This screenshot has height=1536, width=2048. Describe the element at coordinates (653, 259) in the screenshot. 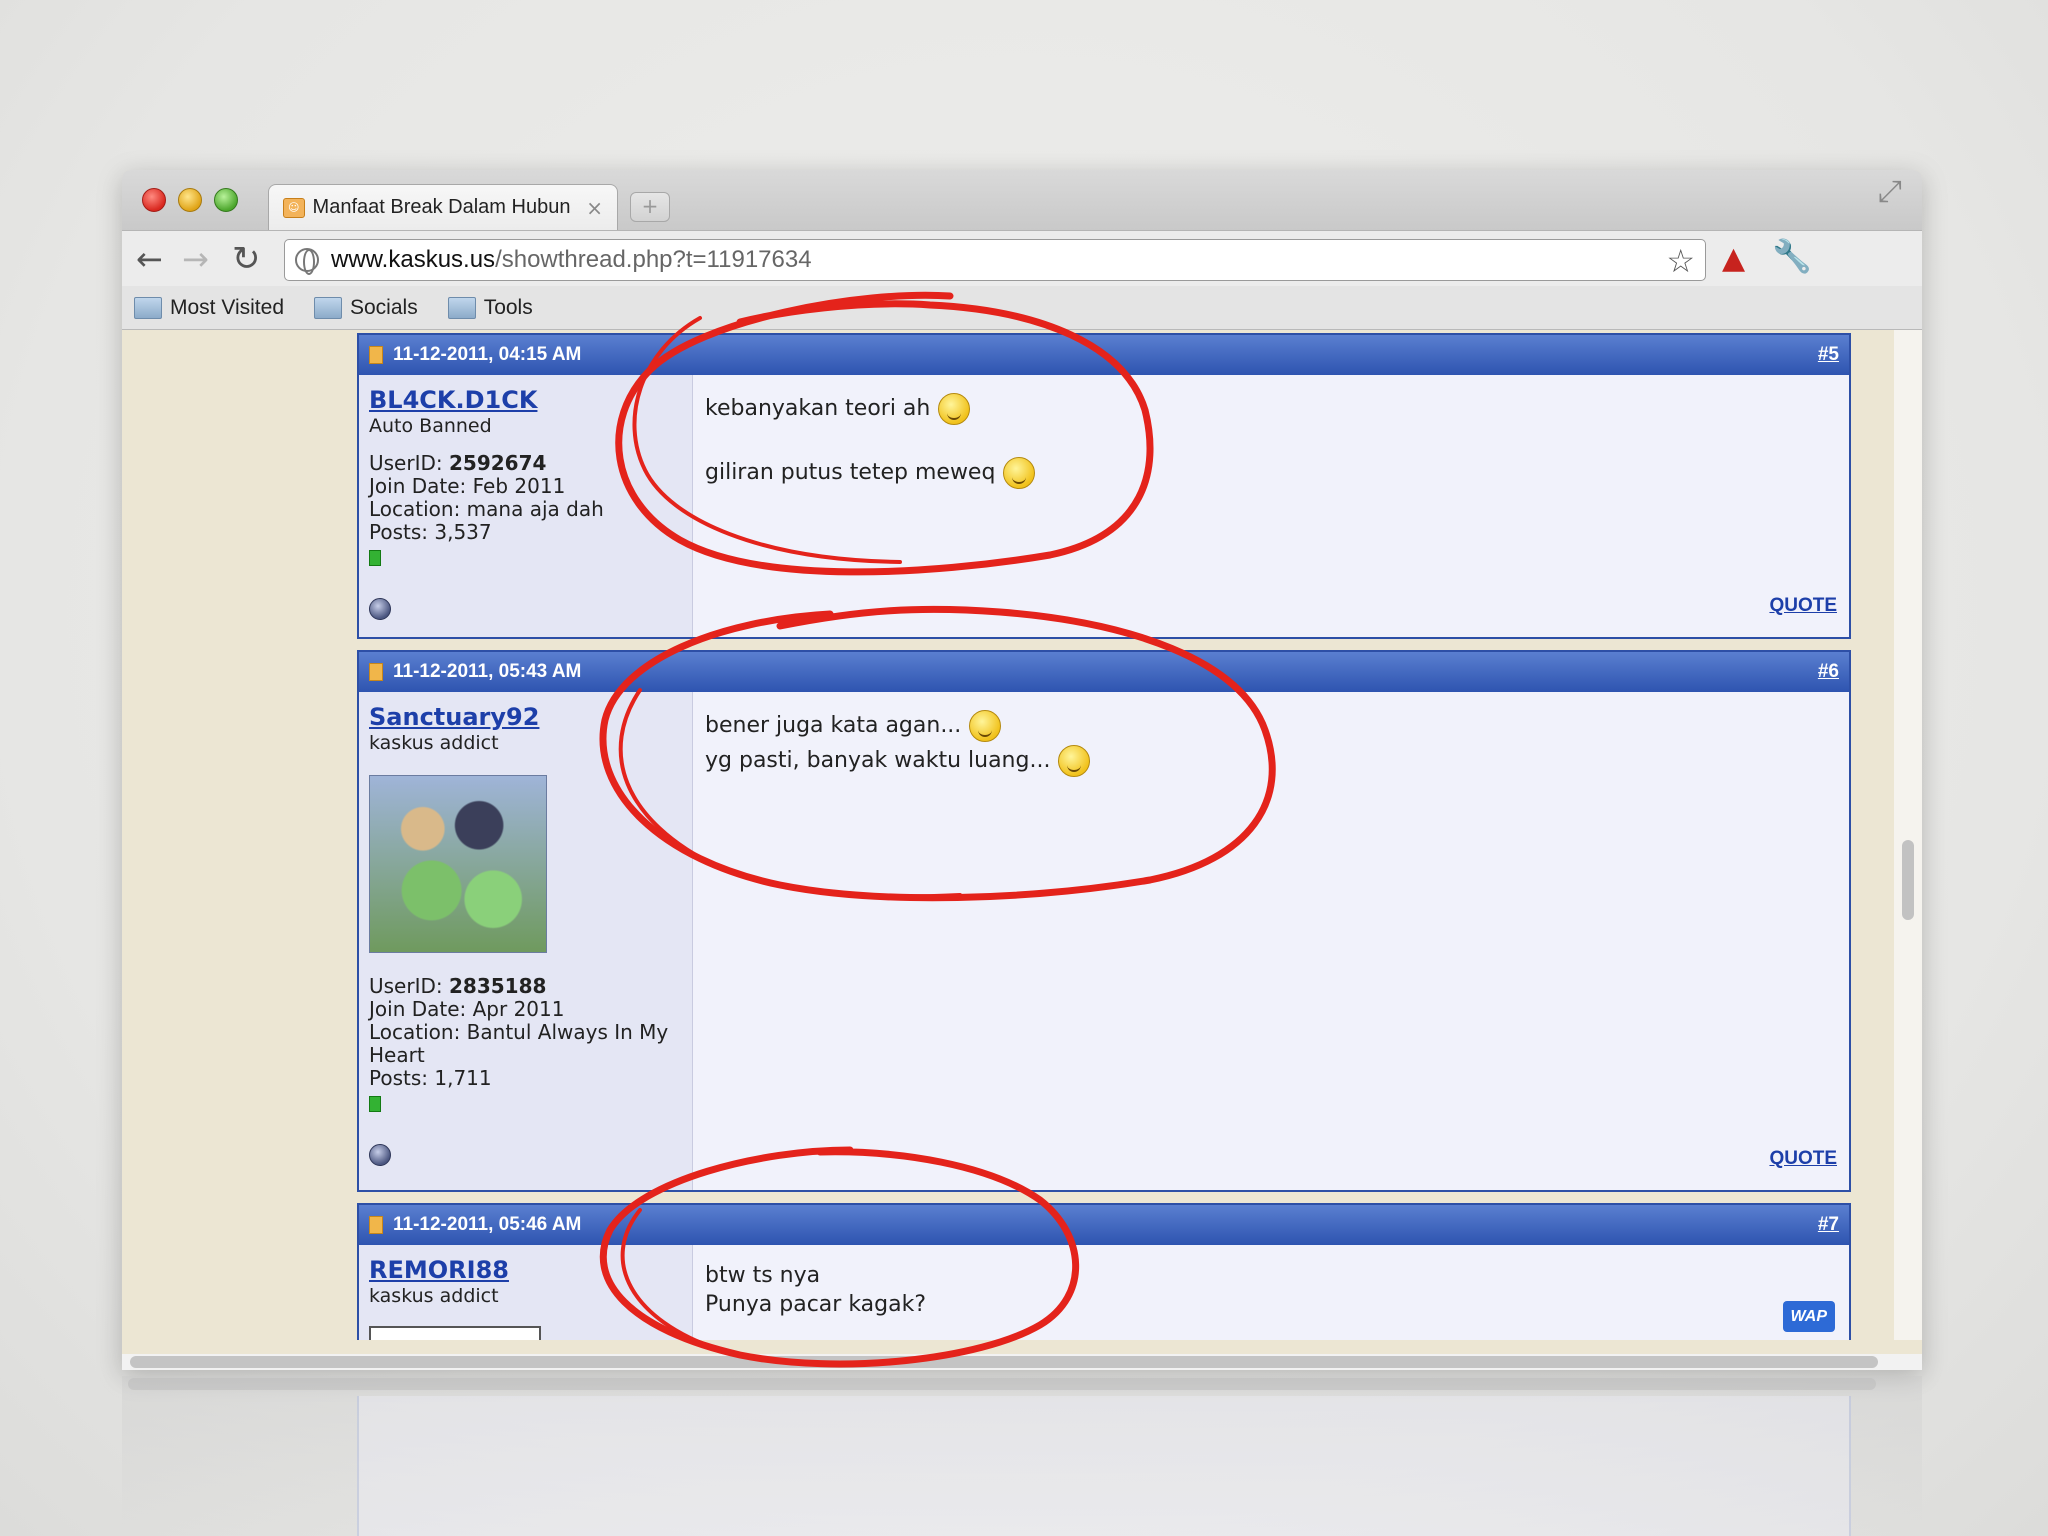

I see `url-path: /showthread.php?t=11917634` at that location.